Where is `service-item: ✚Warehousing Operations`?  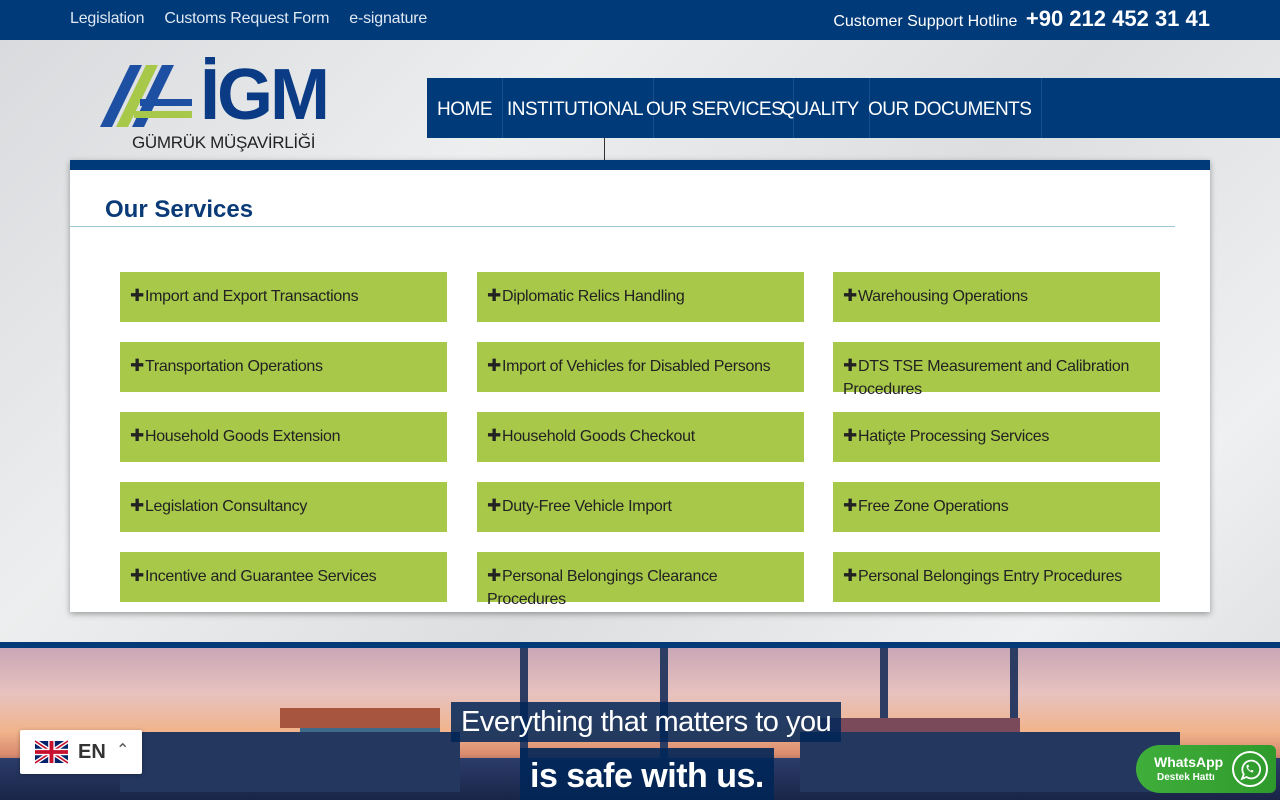
service-item: ✚Warehousing Operations is located at coordinates (996, 297).